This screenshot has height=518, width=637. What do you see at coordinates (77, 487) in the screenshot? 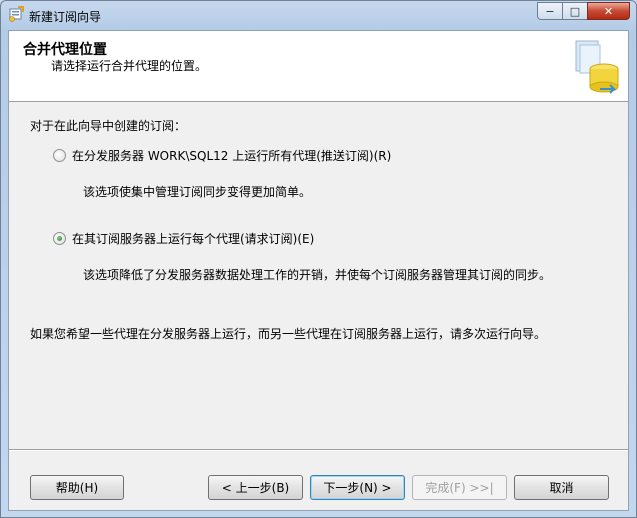
I see `help-button: 帮助(H)` at bounding box center [77, 487].